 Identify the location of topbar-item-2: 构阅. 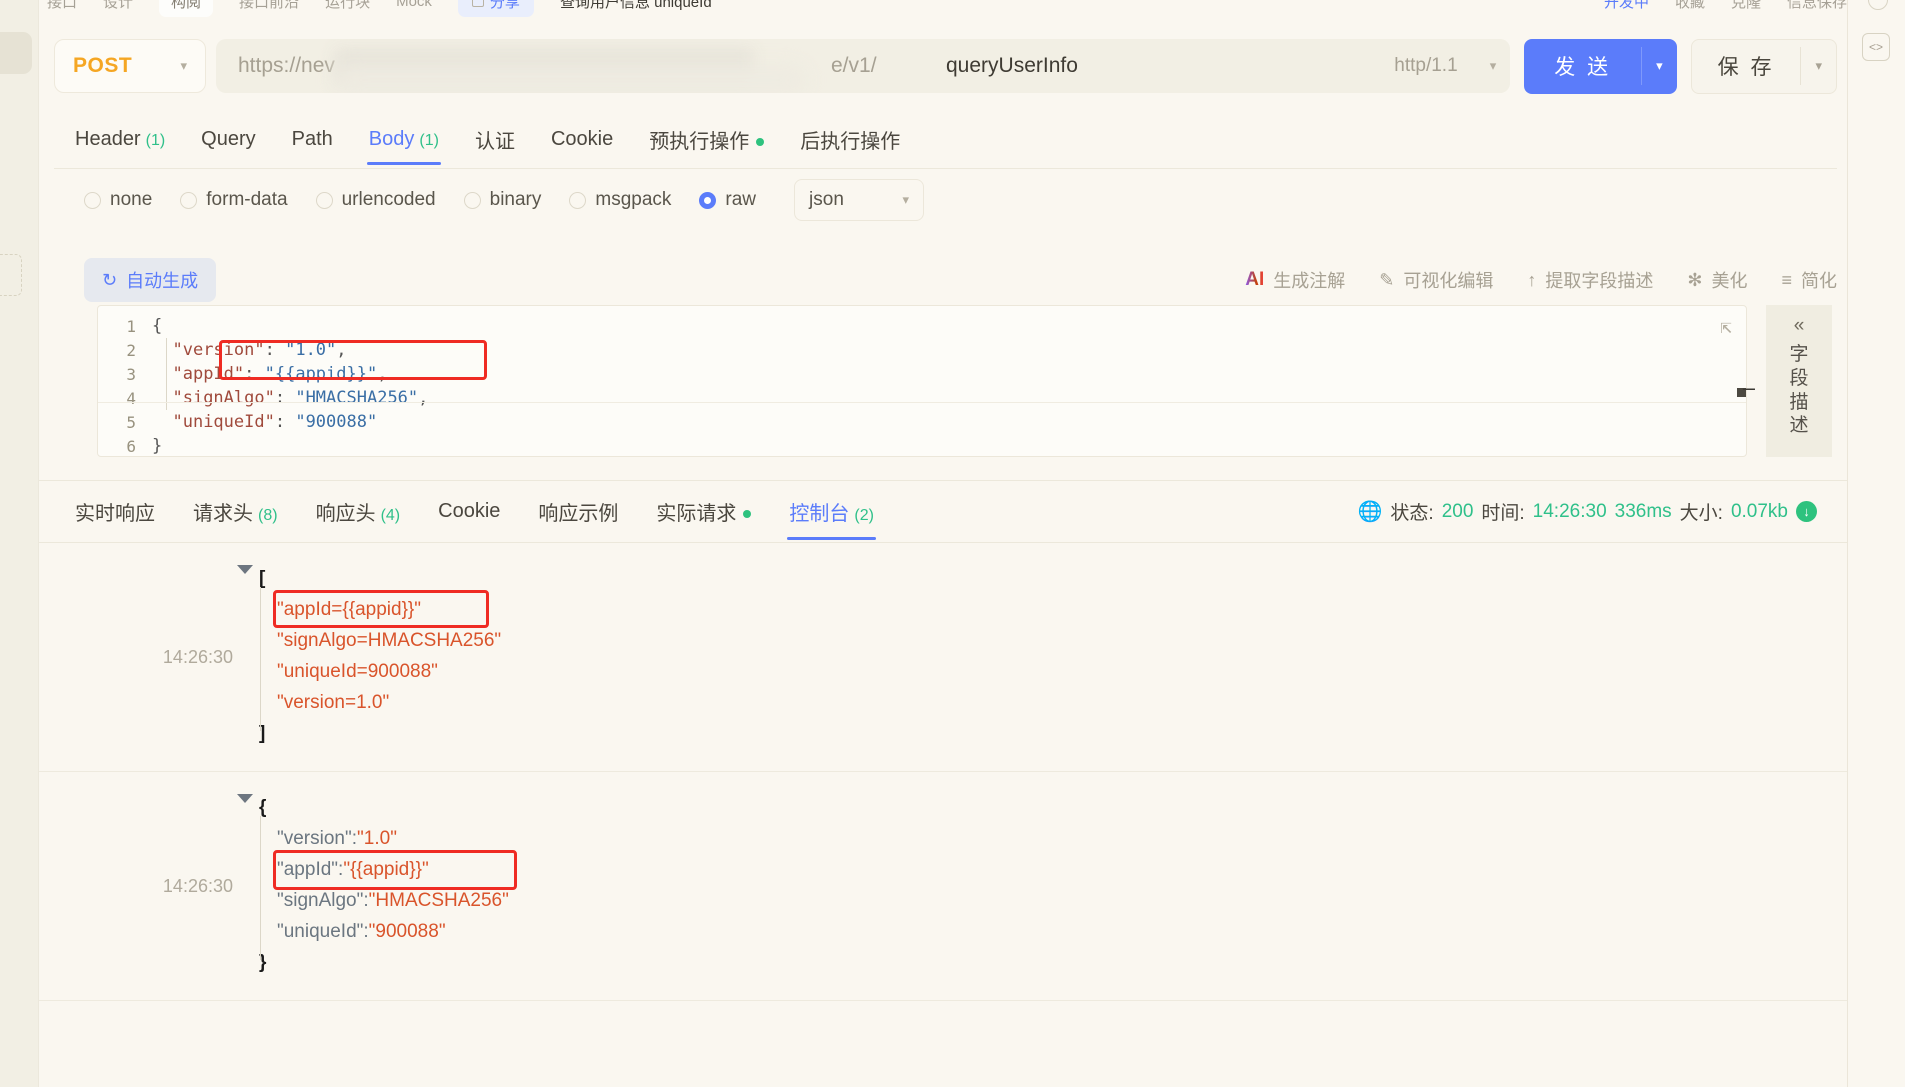
(186, 8).